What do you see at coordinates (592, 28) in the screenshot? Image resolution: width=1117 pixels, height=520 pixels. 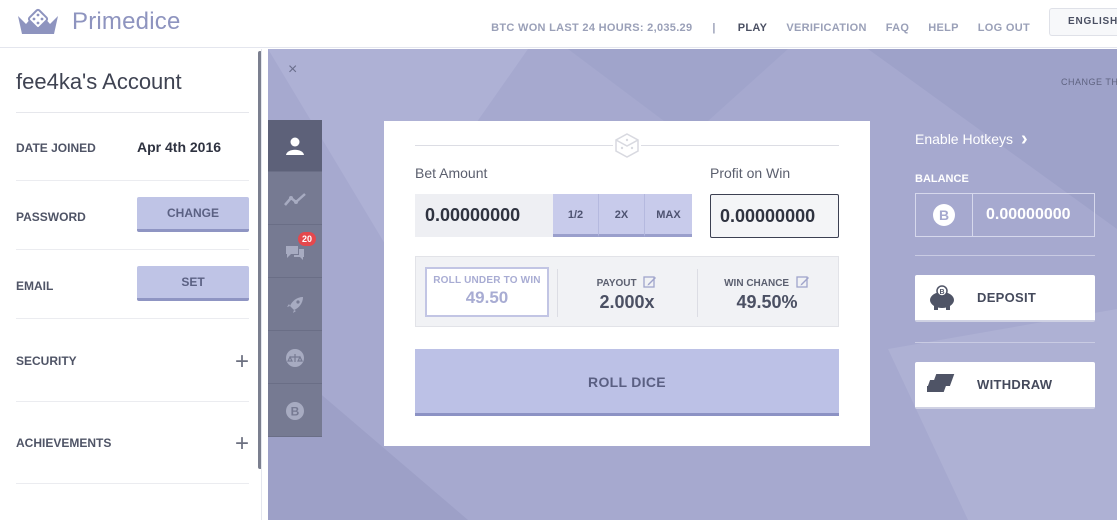 I see `btc-won-stat: BTC WON LAST 24 HOURS: 2,035.29` at bounding box center [592, 28].